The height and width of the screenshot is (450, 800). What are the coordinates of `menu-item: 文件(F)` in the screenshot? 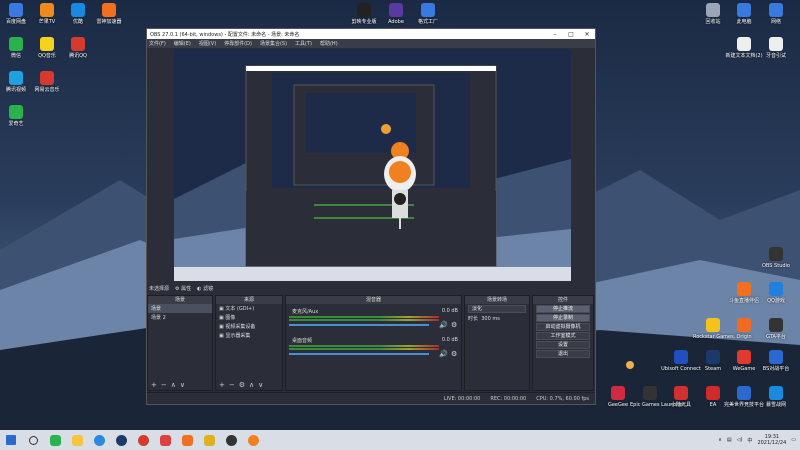 It's located at (157, 43).